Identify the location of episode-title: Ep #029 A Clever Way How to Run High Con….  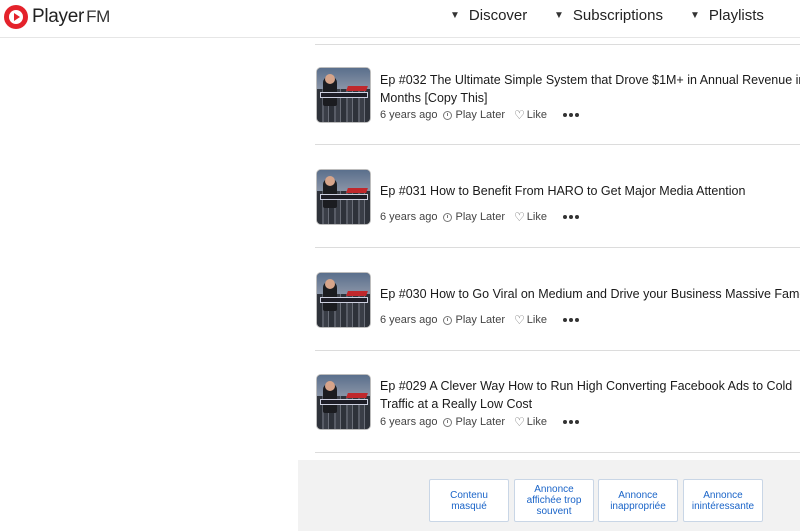
(590, 395).